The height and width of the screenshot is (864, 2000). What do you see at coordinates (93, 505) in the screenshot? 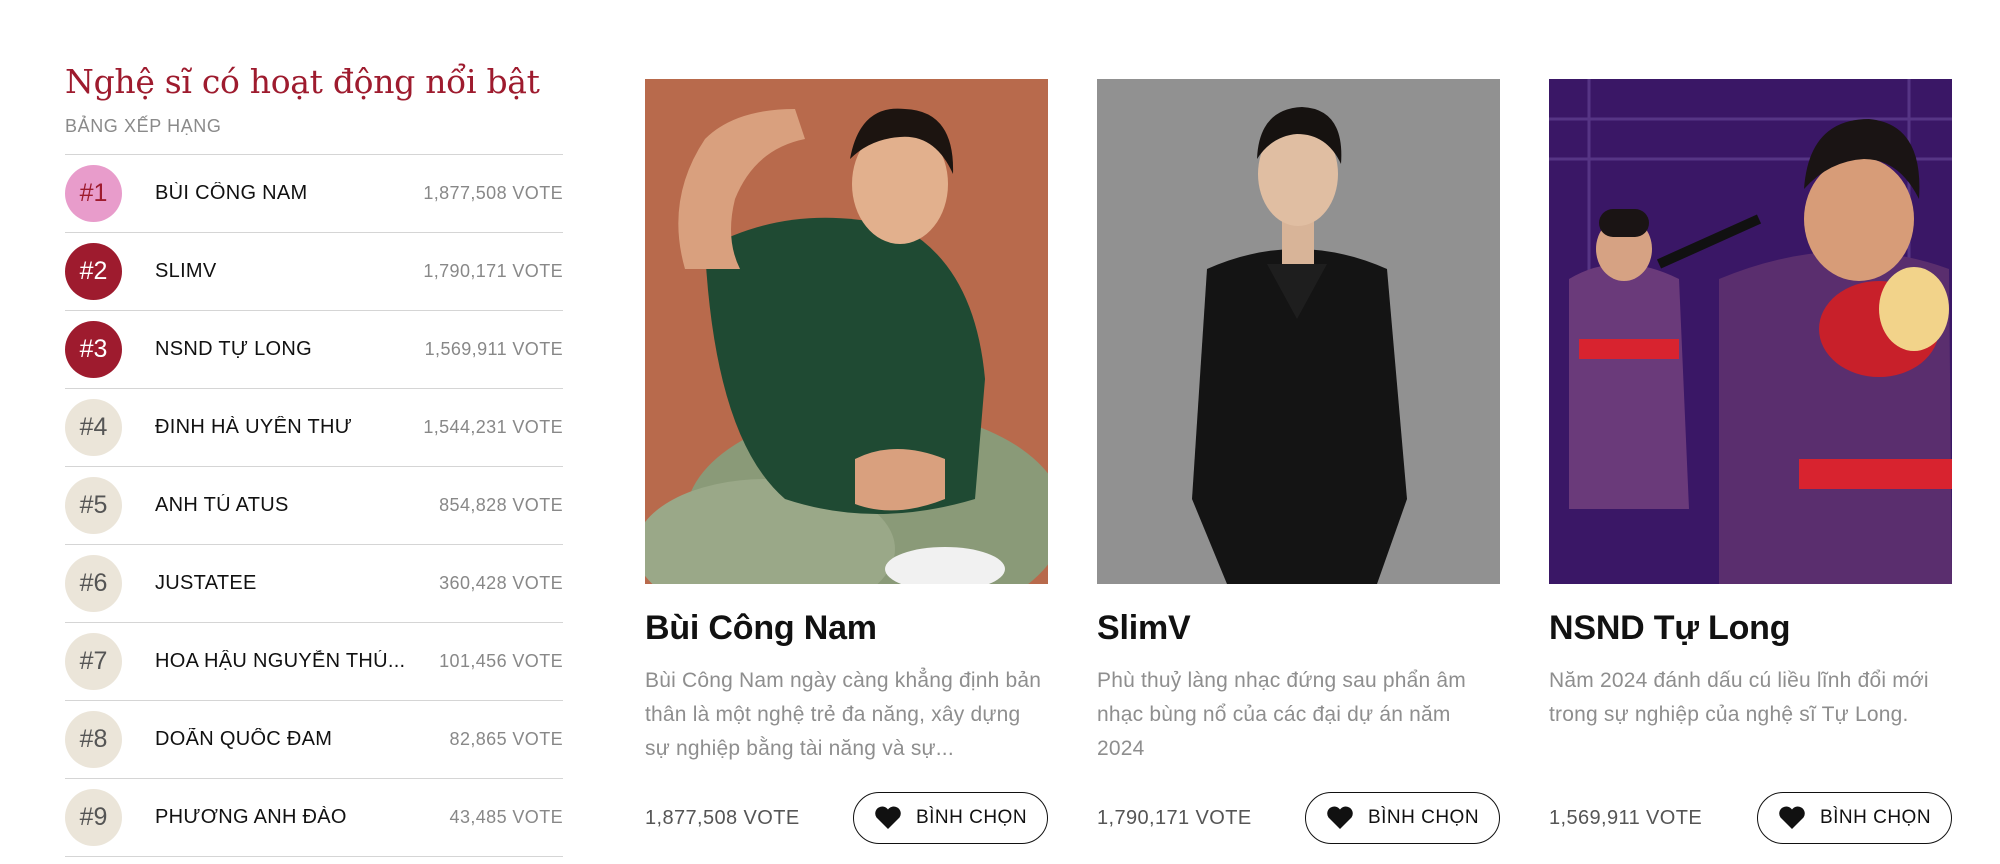
I see `rank-badge: #5` at bounding box center [93, 505].